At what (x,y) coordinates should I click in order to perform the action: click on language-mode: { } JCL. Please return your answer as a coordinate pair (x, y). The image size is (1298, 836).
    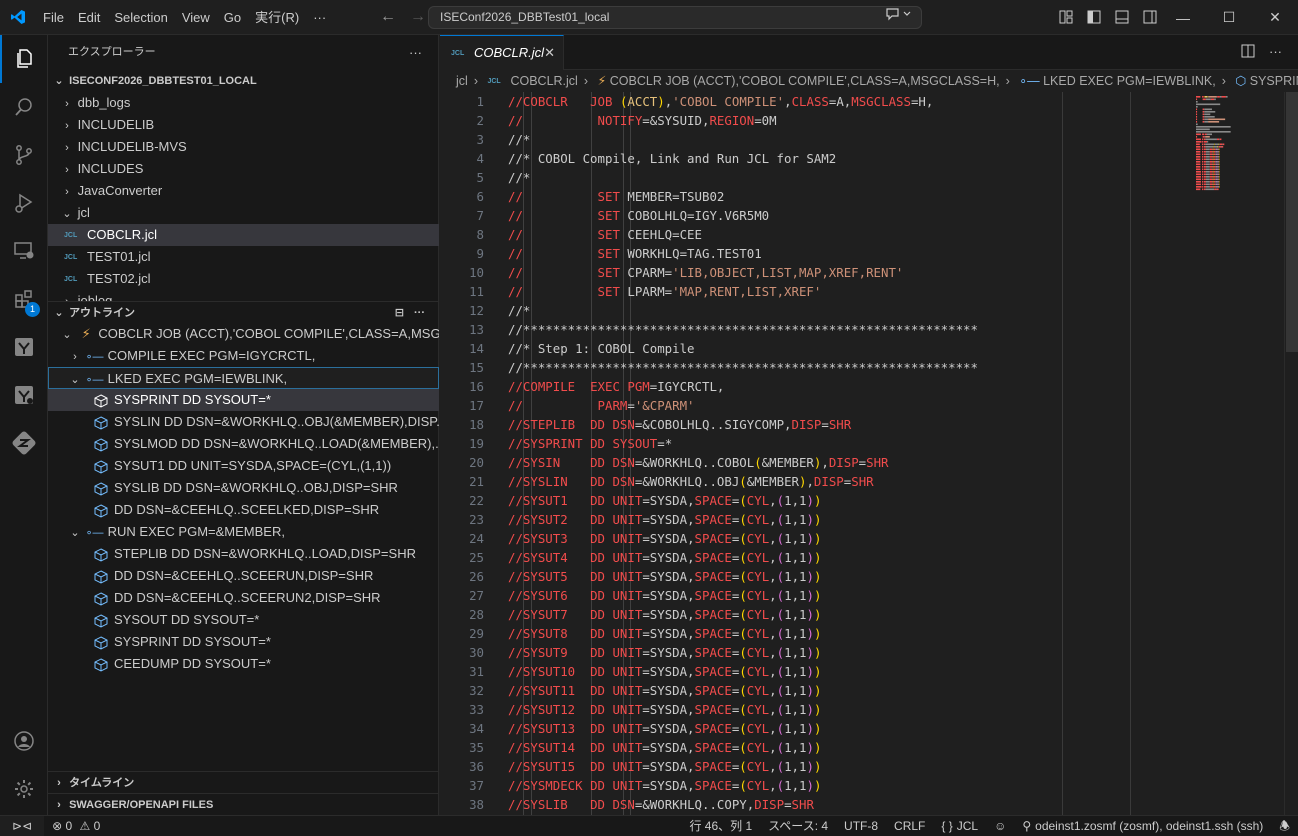
    Looking at the image, I should click on (959, 826).